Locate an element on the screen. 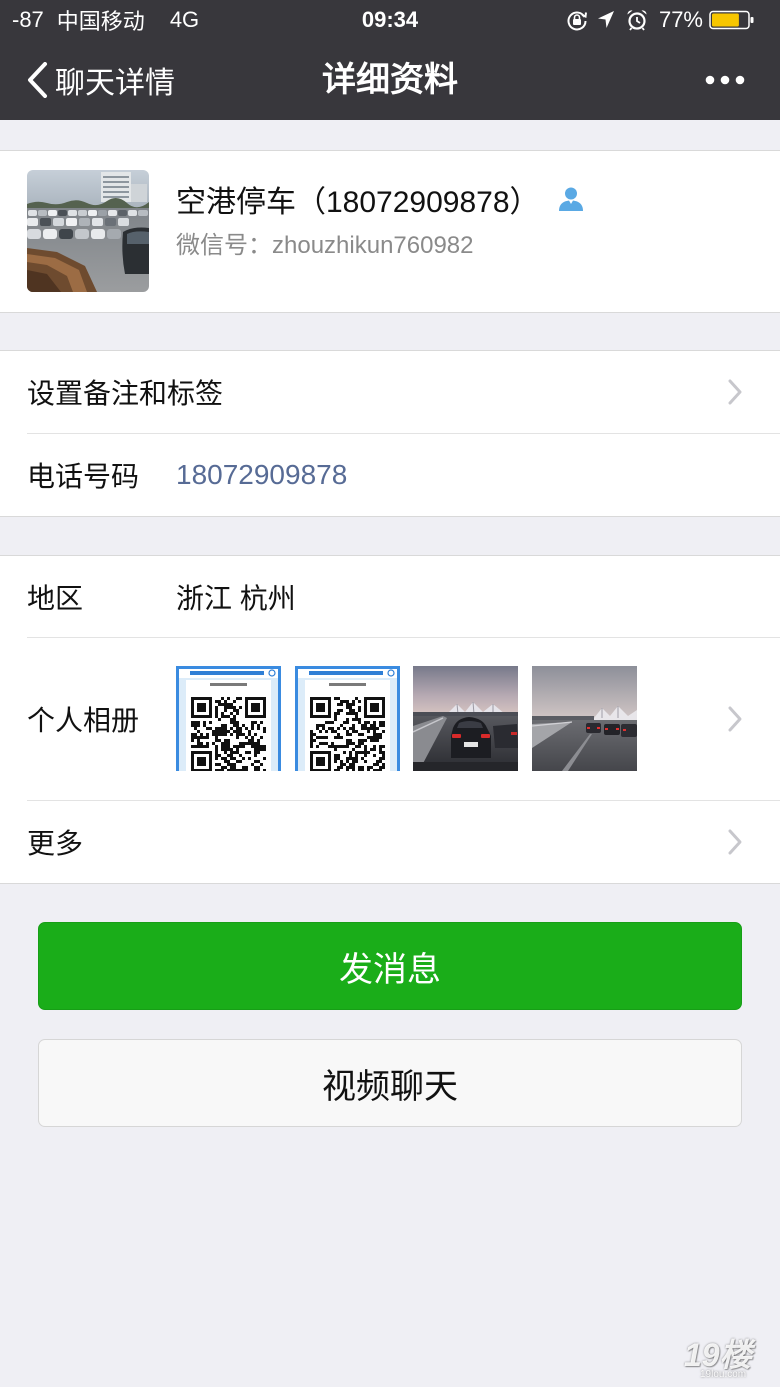 Image resolution: width=780 pixels, height=1387 pixels. remark-tags-label: 设置备注和标签 is located at coordinates (125, 393).